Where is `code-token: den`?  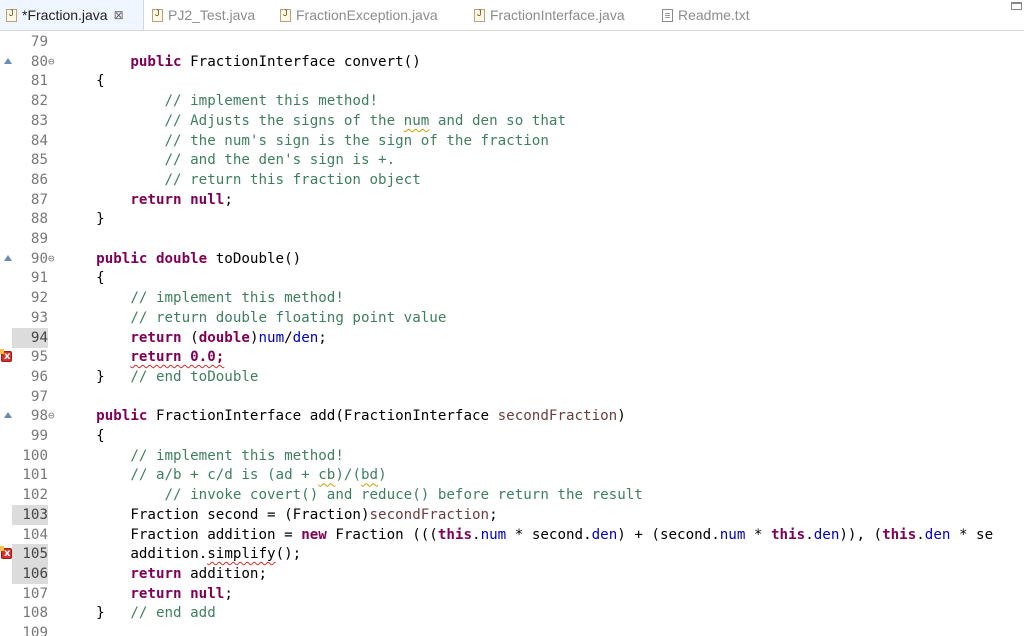
code-token: den is located at coordinates (604, 534).